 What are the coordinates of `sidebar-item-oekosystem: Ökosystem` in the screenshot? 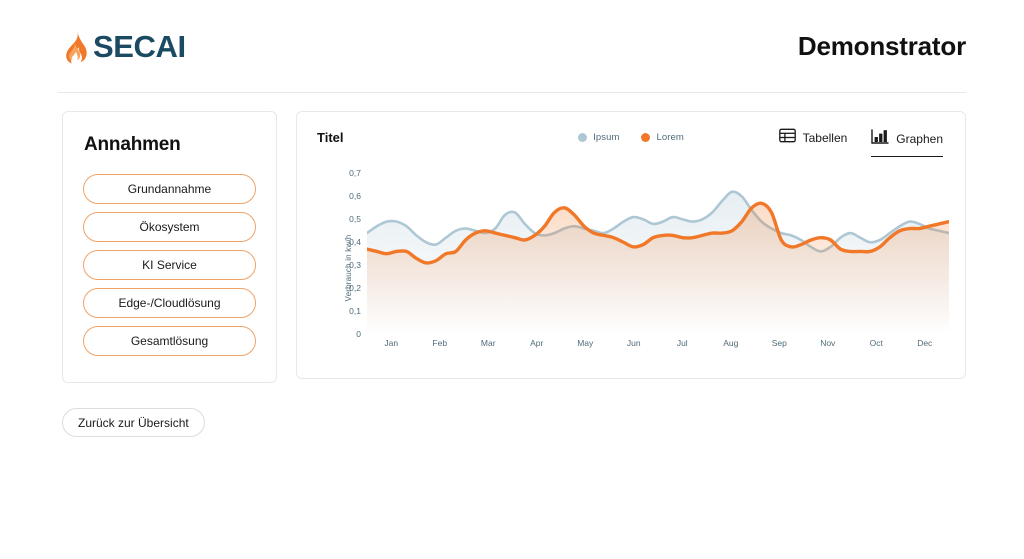 It's located at (169, 227).